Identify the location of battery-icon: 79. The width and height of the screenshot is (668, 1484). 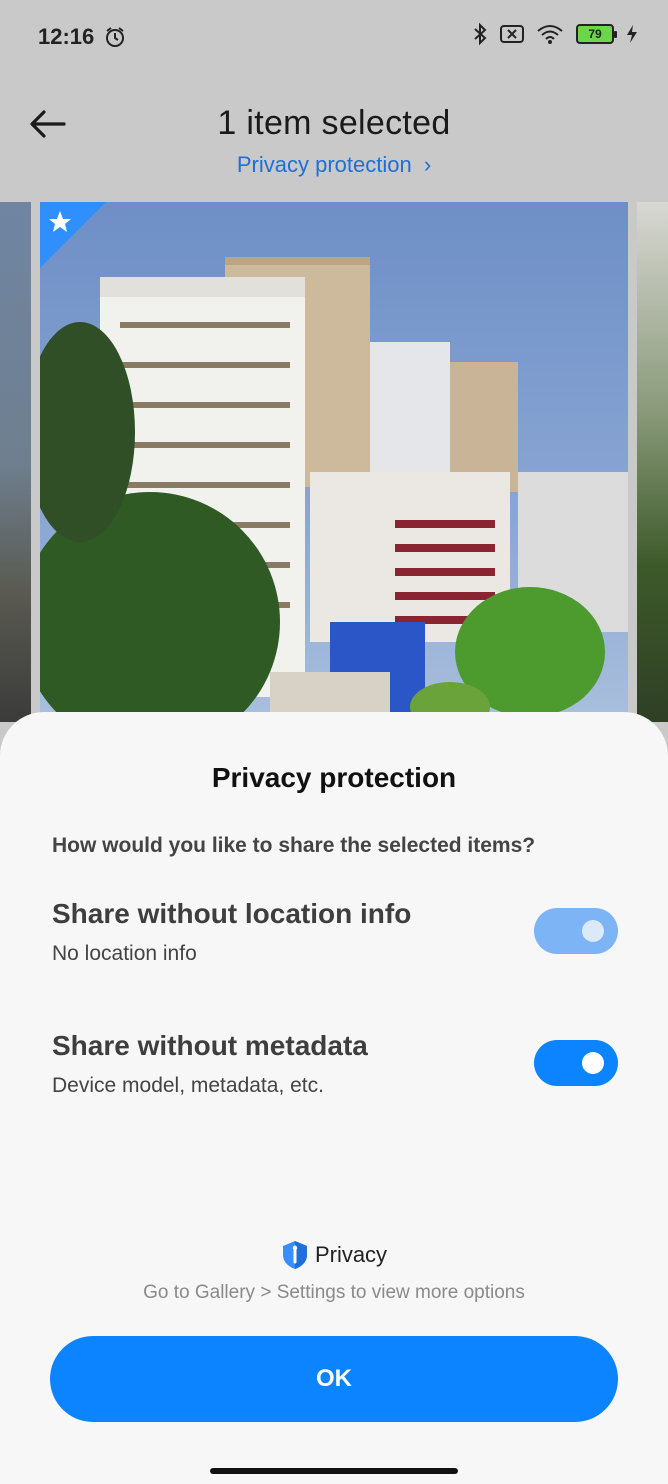
(596, 34).